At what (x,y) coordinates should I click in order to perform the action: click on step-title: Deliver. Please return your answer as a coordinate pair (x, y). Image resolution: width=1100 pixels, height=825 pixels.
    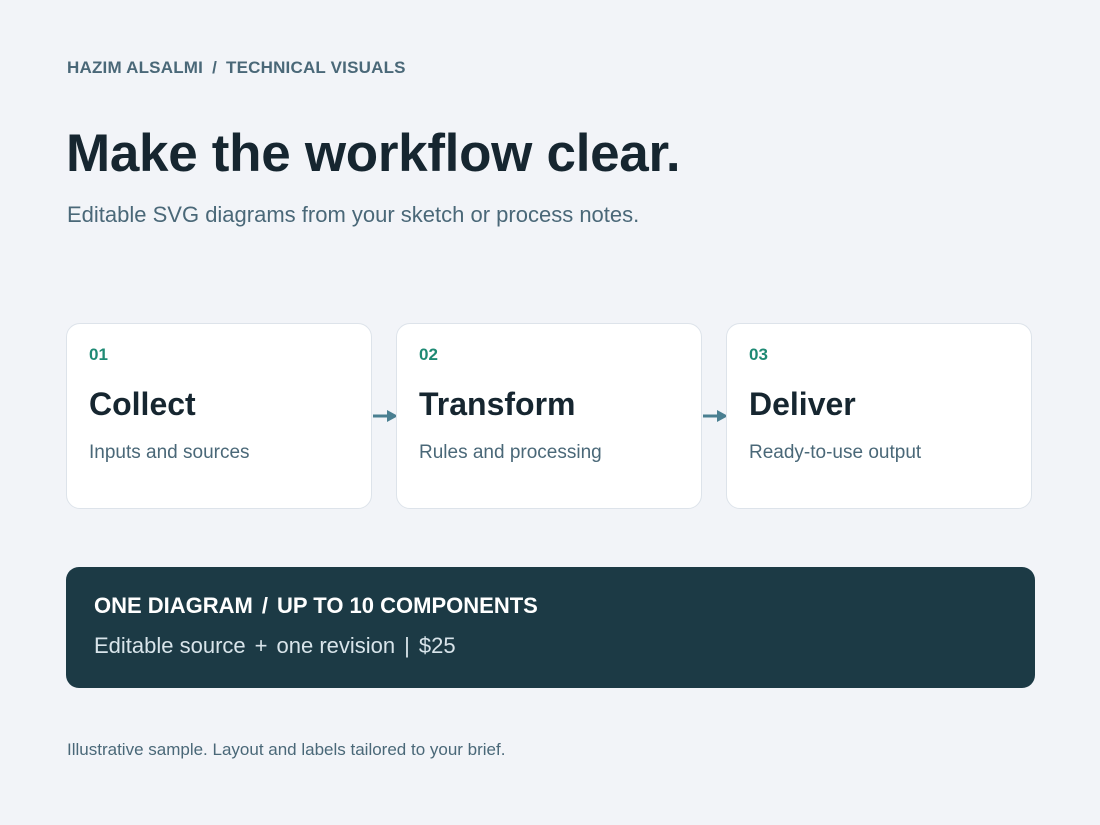
    Looking at the image, I should click on (802, 404).